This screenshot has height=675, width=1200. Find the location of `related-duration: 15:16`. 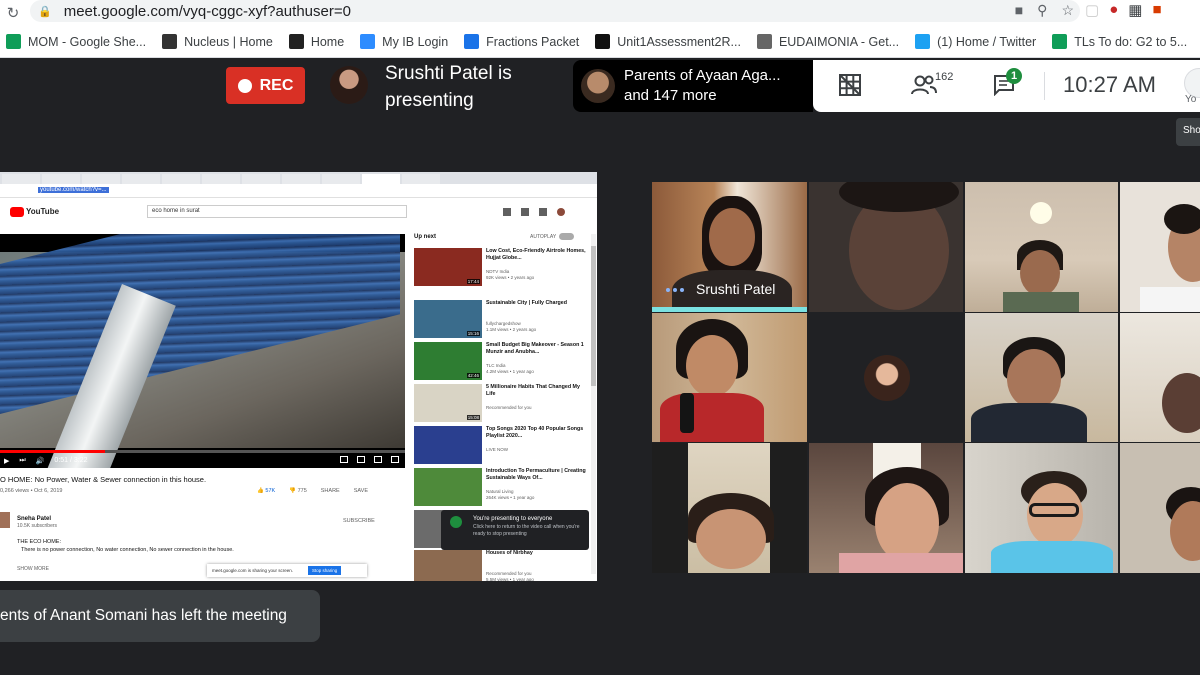

related-duration: 15:16 is located at coordinates (473, 333).